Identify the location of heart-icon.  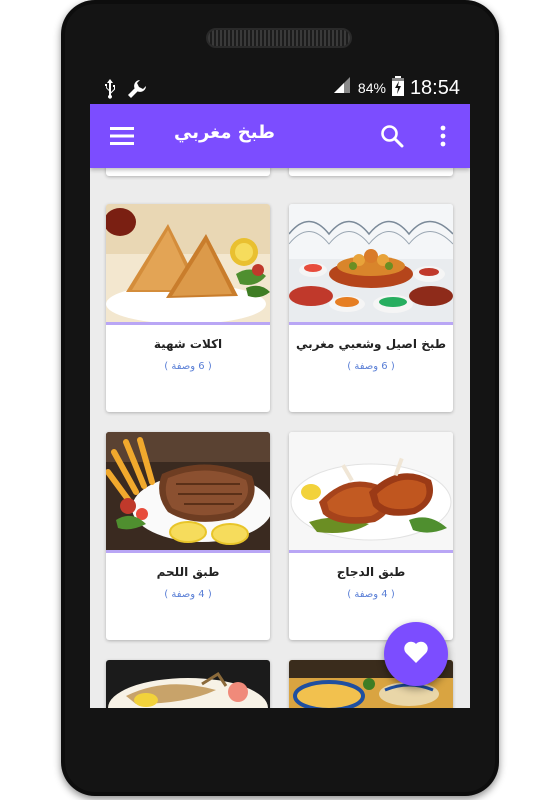
(416, 654).